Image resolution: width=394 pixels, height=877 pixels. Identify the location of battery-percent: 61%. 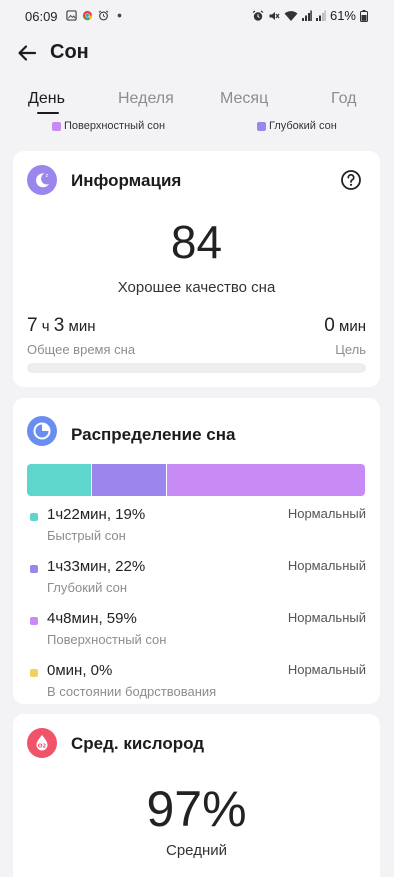
(342, 15).